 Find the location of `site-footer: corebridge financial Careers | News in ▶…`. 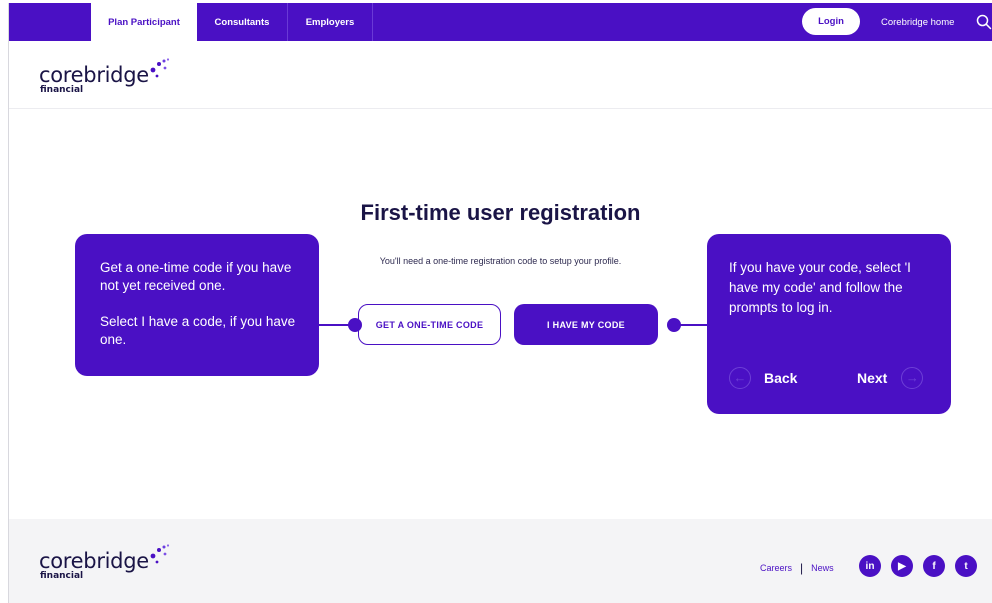

site-footer: corebridge financial Careers | News in ▶… is located at coordinates (500, 561).